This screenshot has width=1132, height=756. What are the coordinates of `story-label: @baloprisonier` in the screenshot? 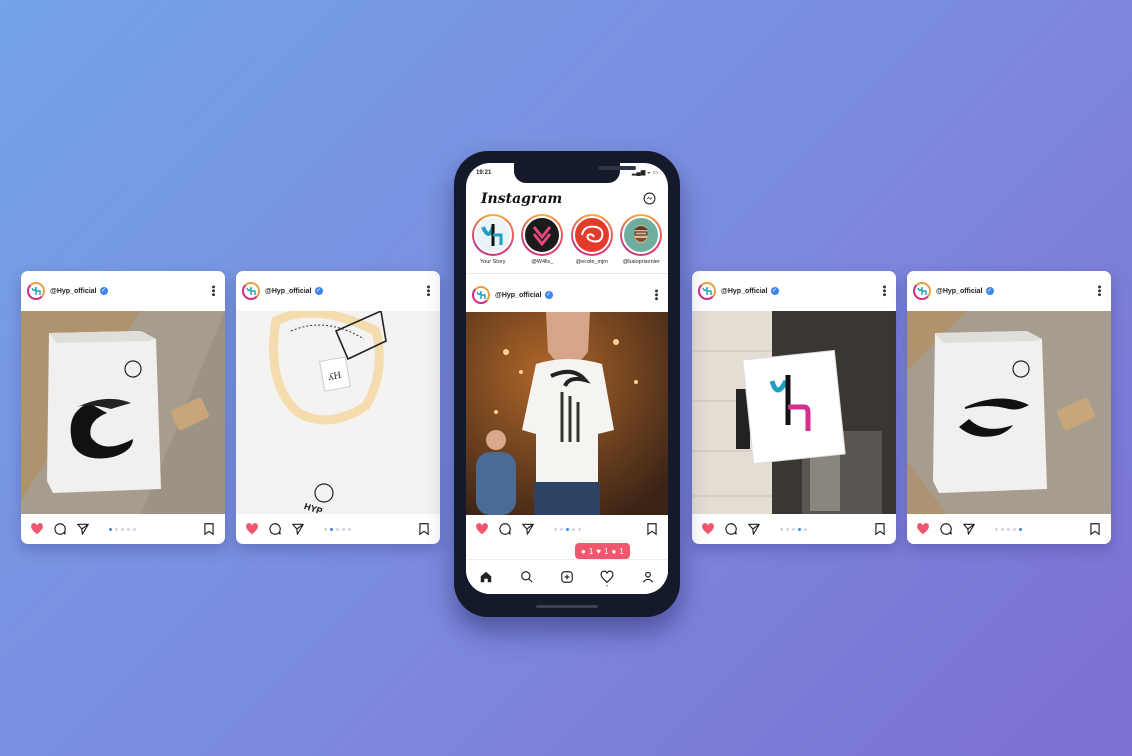 It's located at (641, 262).